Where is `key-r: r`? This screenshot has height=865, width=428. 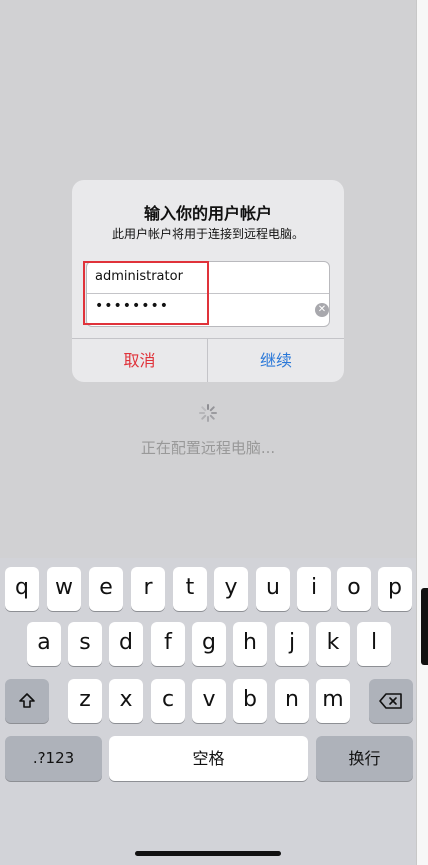
key-r: r is located at coordinates (148, 589).